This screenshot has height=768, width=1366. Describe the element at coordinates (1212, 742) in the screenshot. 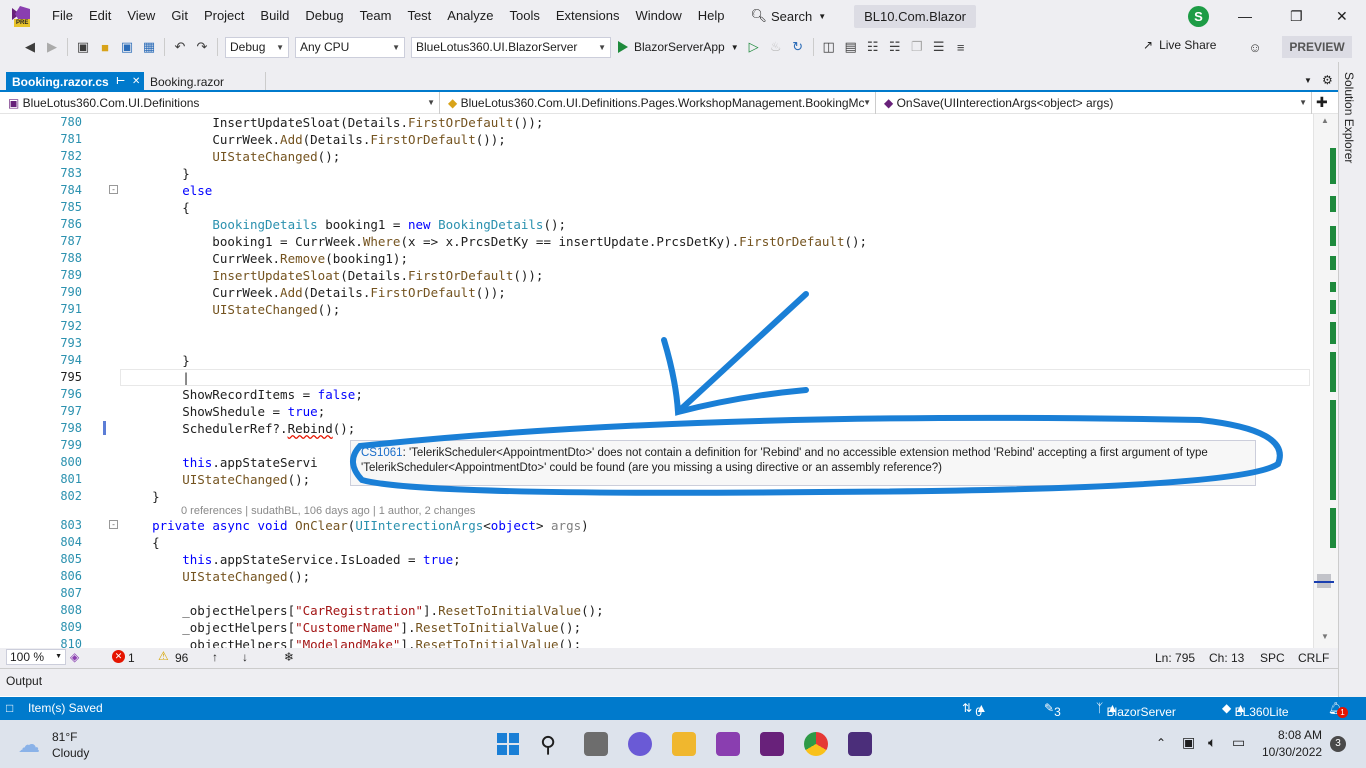

I see `volume-icon: 🔈︎` at that location.